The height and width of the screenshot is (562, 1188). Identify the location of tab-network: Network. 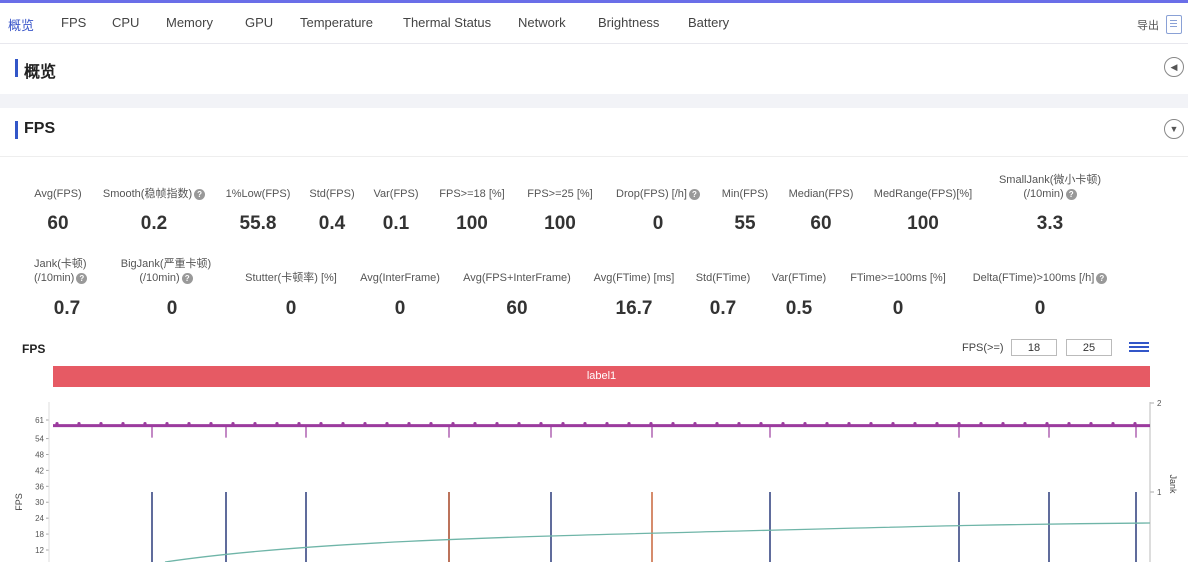
(542, 22).